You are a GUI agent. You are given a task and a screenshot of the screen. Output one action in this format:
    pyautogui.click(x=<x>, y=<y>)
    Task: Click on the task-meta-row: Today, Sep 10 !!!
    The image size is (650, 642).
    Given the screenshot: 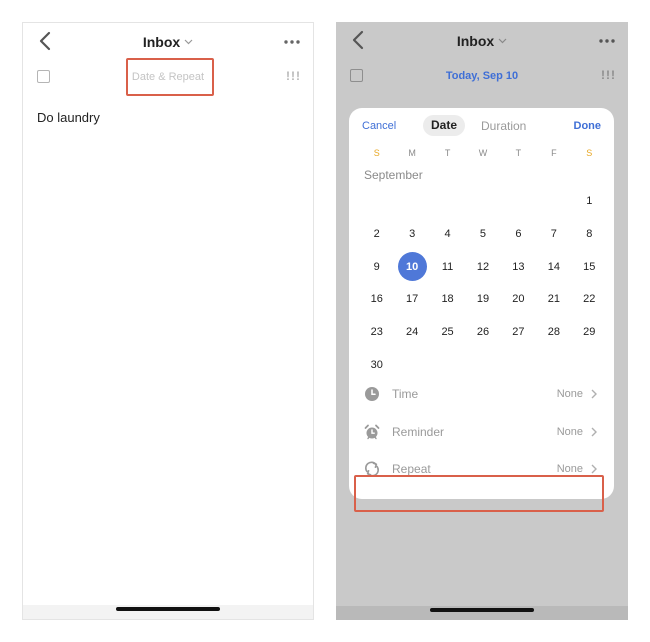 What is the action you would take?
    pyautogui.click(x=482, y=76)
    